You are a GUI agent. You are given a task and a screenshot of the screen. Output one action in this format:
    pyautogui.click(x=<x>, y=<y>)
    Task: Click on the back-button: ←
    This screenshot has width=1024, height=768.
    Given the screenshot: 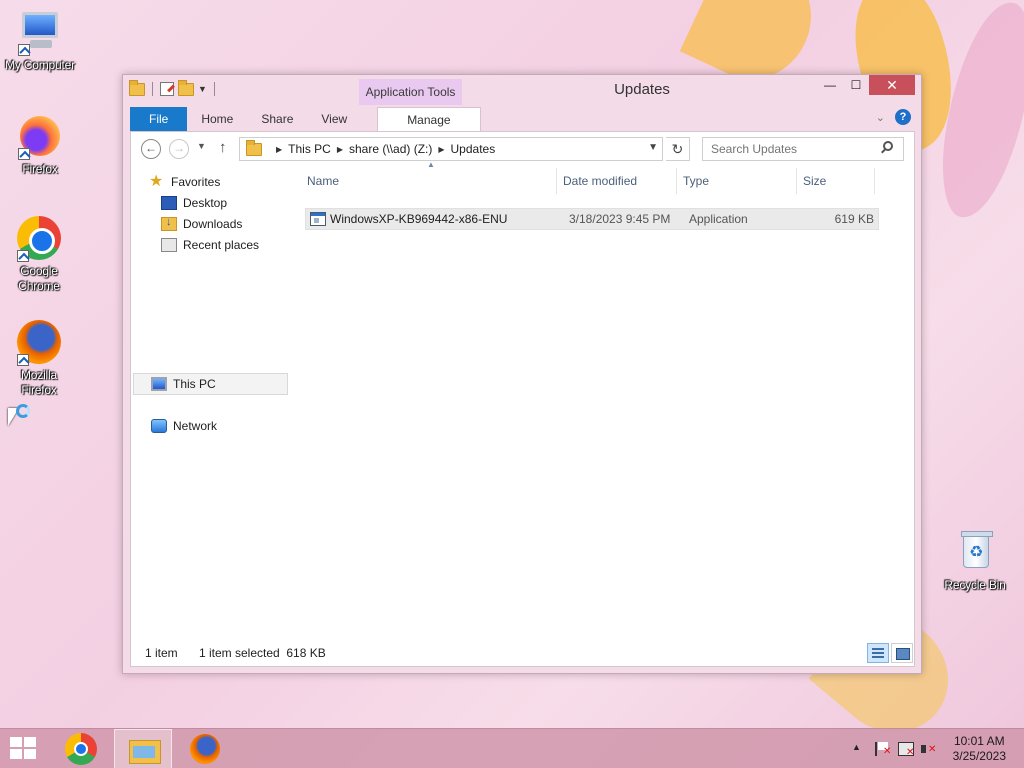 What is the action you would take?
    pyautogui.click(x=151, y=149)
    